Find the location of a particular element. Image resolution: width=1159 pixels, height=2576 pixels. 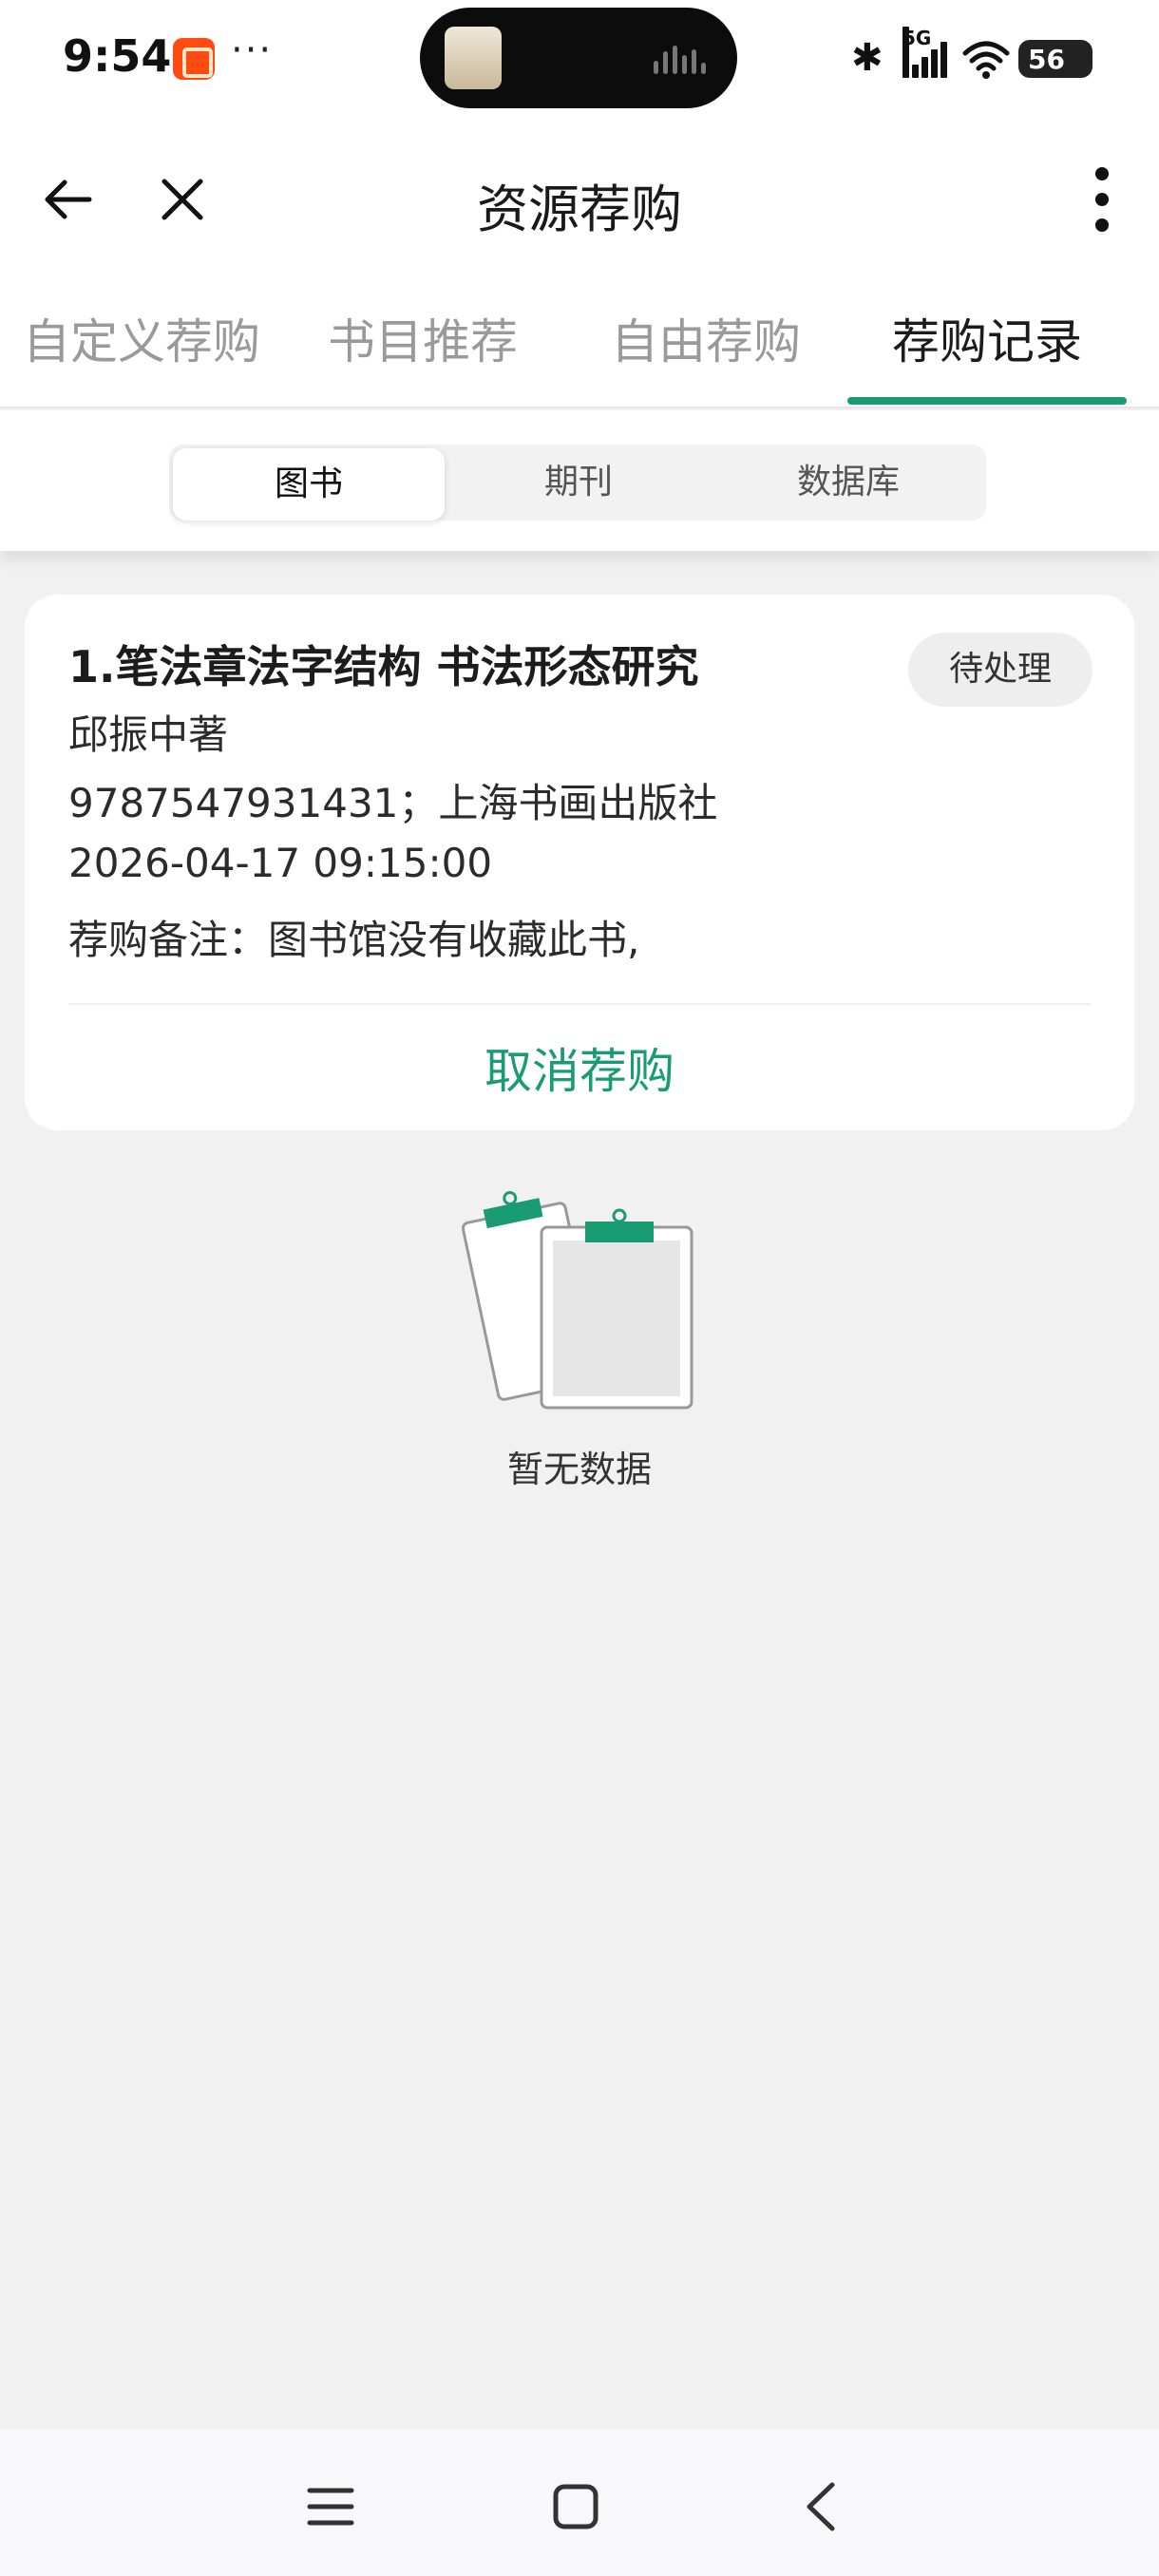

segment-journals: 期刊 is located at coordinates (578, 483).